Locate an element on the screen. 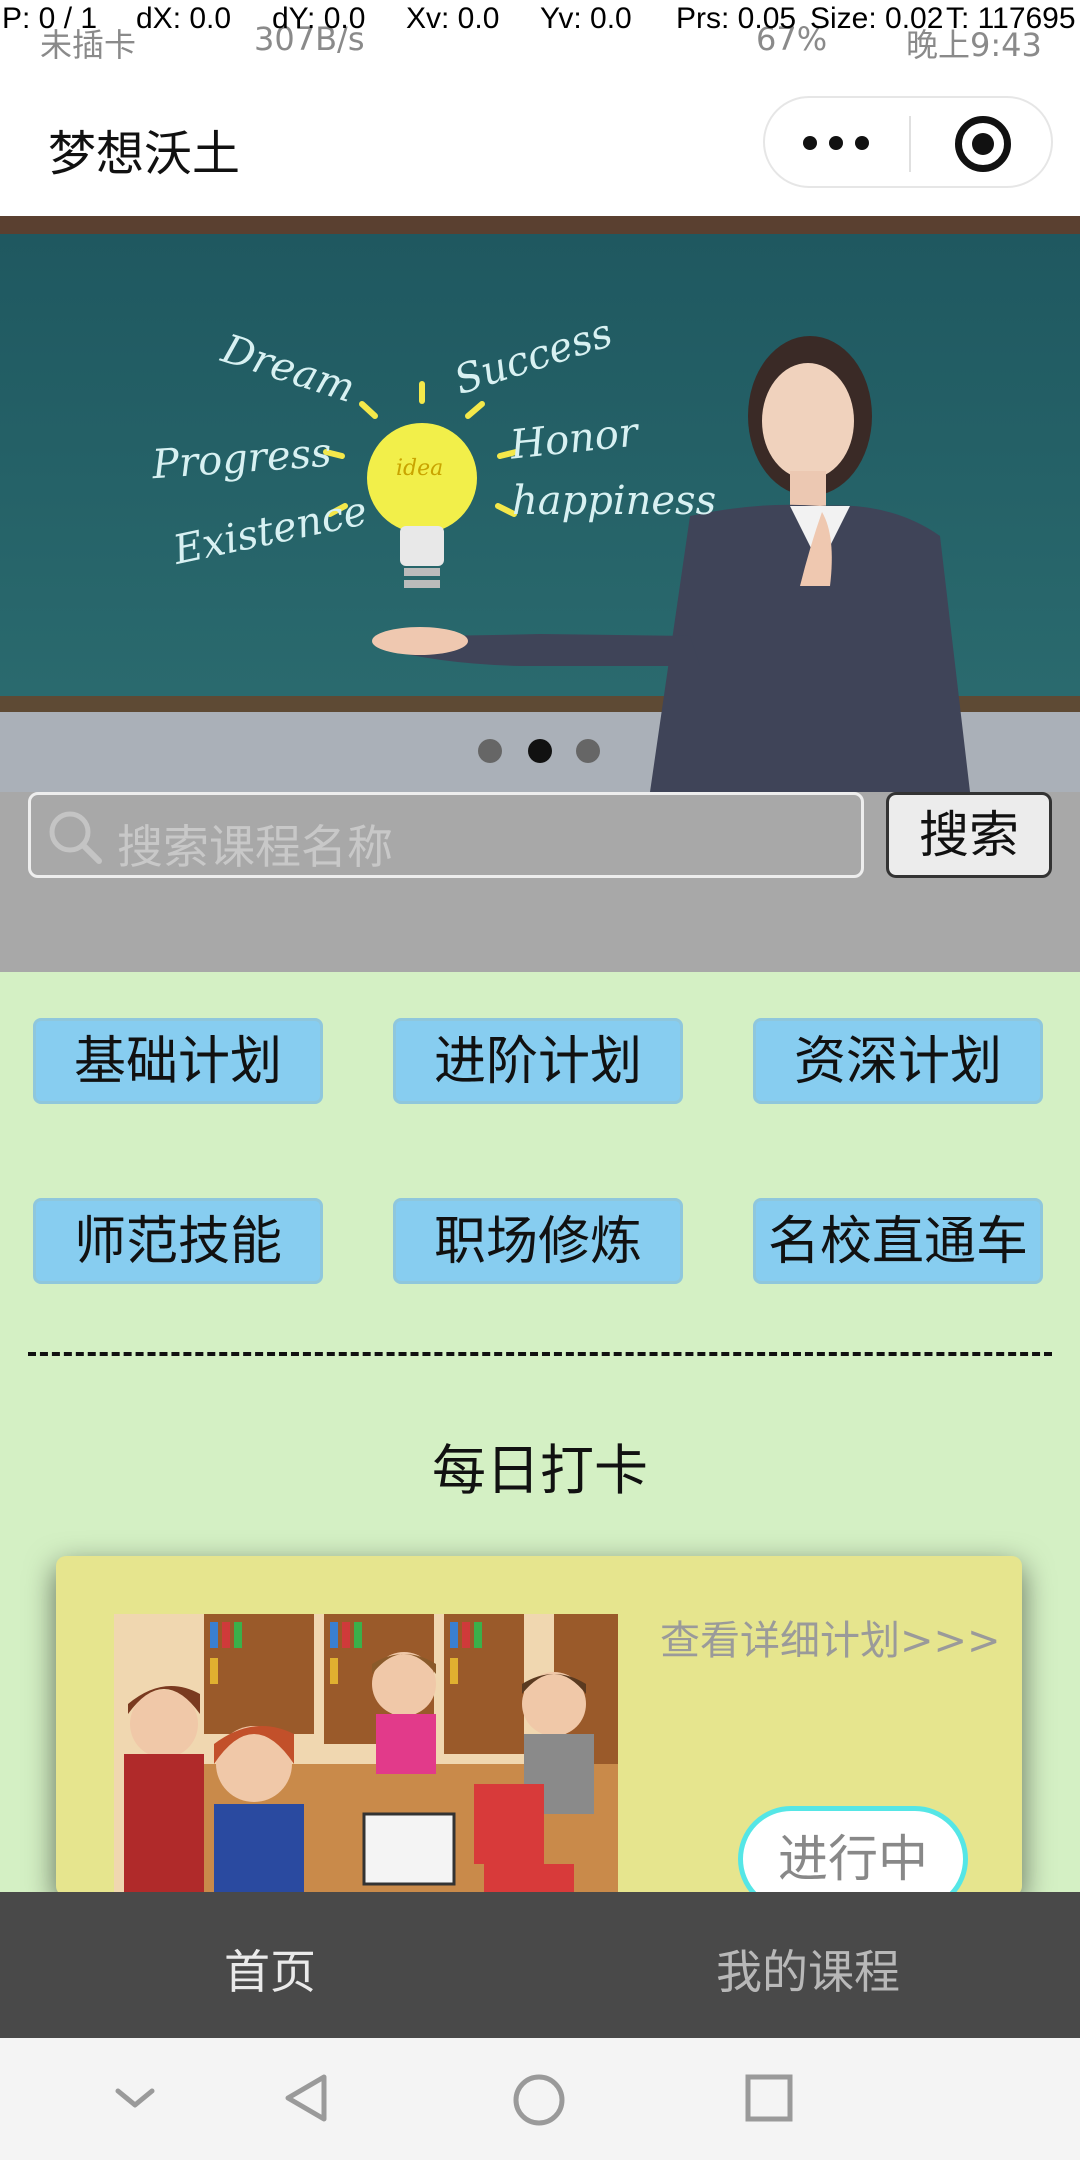 The height and width of the screenshot is (2160, 1080). checkin-card: 查看详细计划>>> 进行中 is located at coordinates (539, 1726).